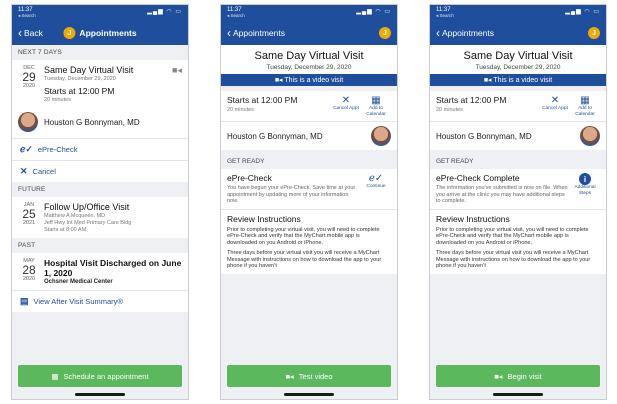  What do you see at coordinates (376, 186) in the screenshot?
I see `continue-label: Continue` at bounding box center [376, 186].